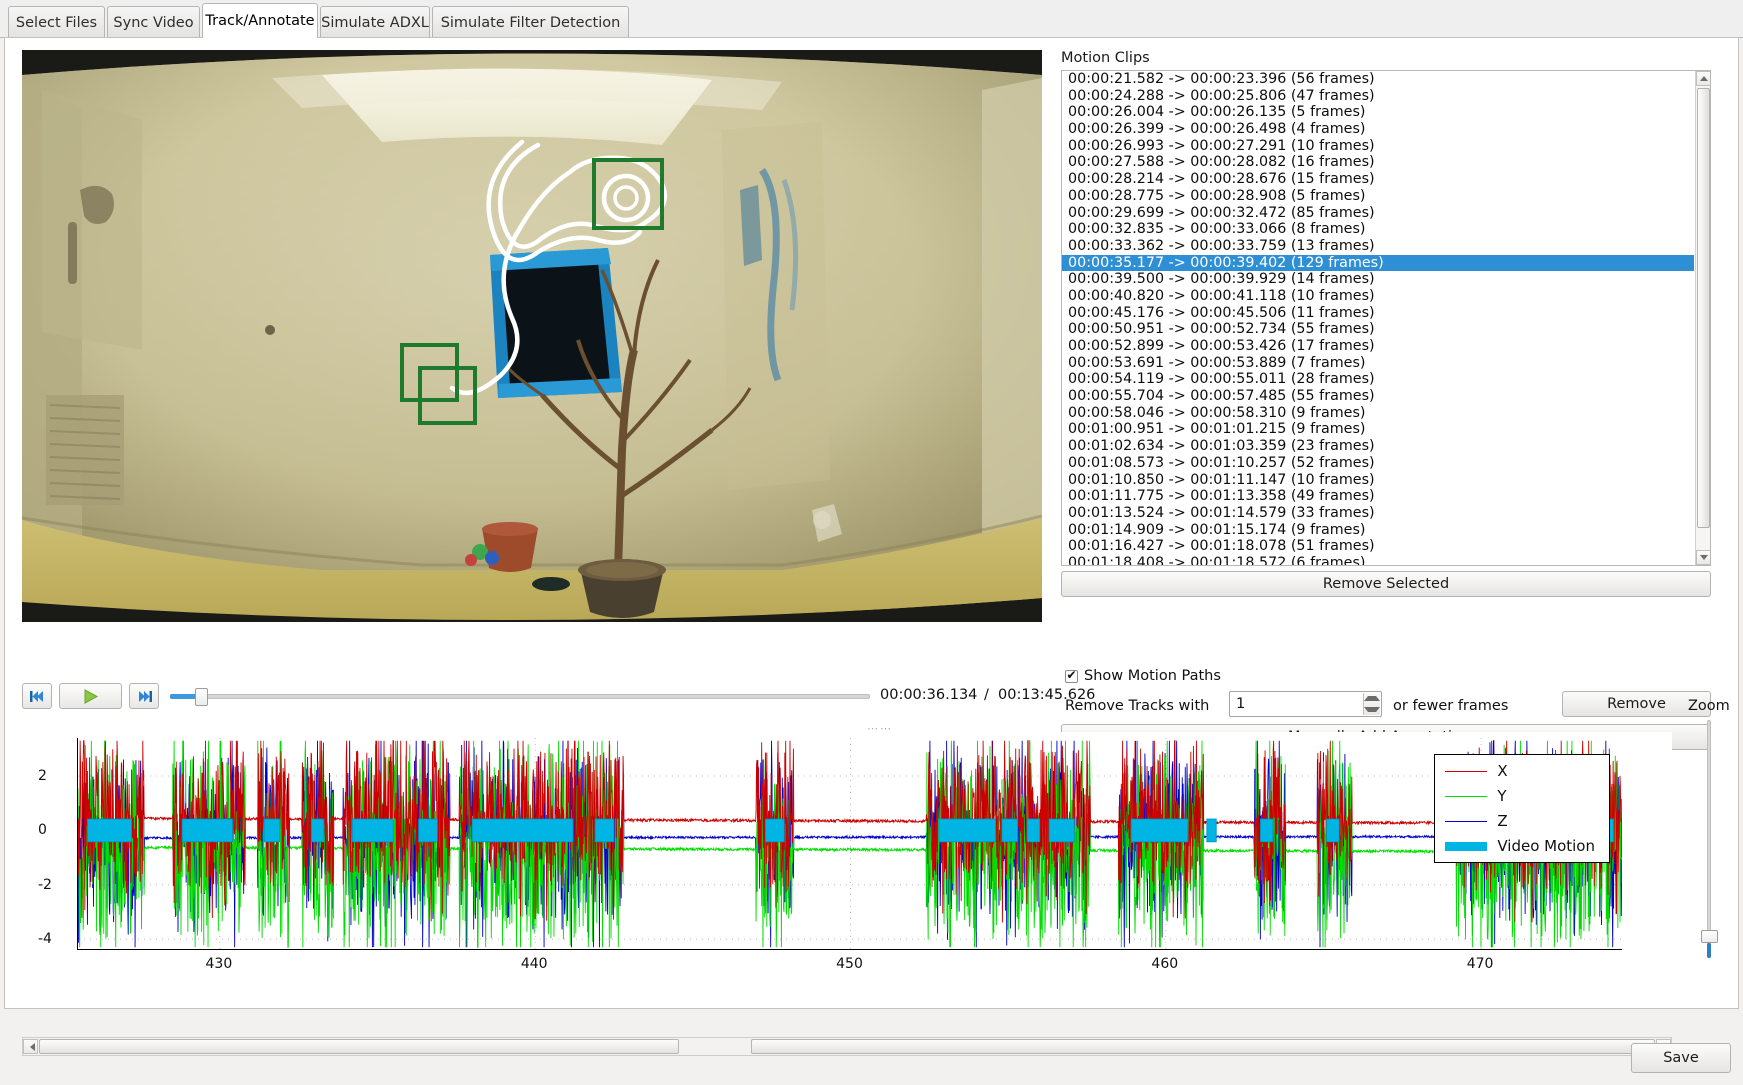 This screenshot has width=1743, height=1085. What do you see at coordinates (1378, 162) in the screenshot?
I see `motion-clip-item: 00:00:27.588 -> 00:00:28.082 (16 frames)` at bounding box center [1378, 162].